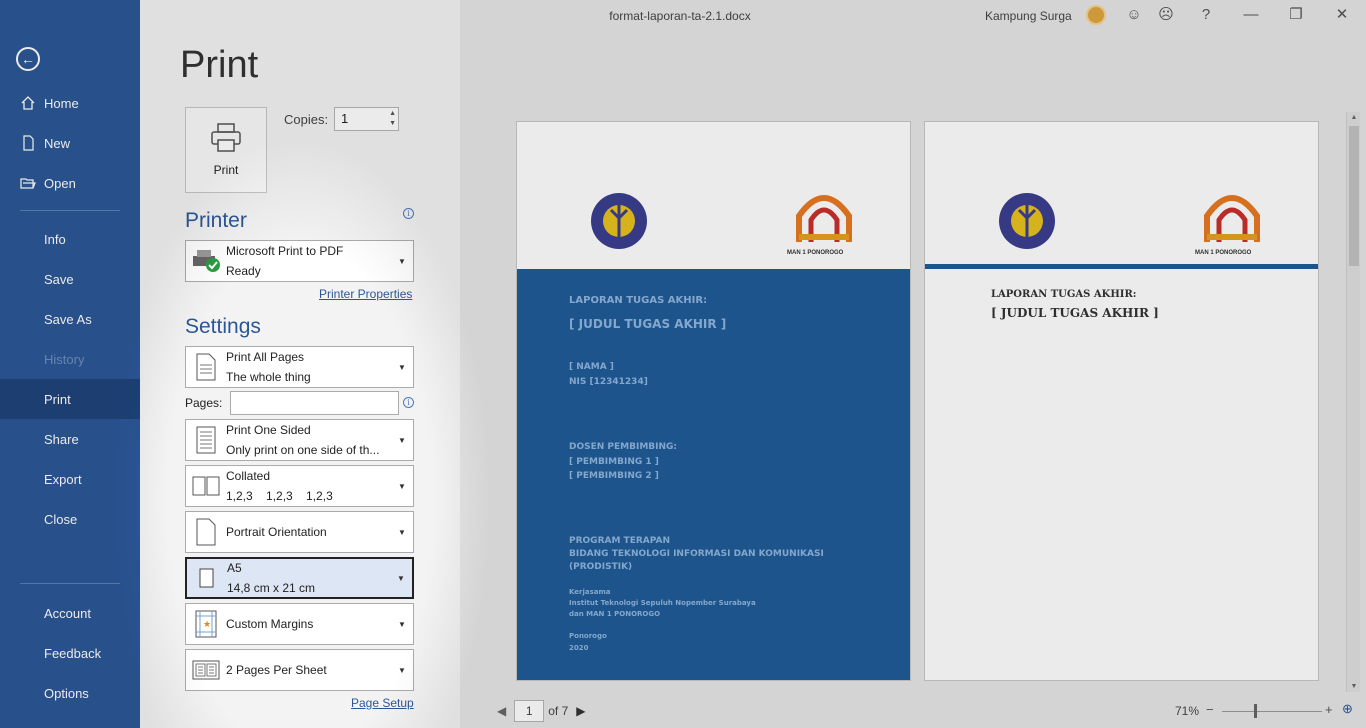  I want to click on user-name: Kampung Surga, so click(1028, 16).